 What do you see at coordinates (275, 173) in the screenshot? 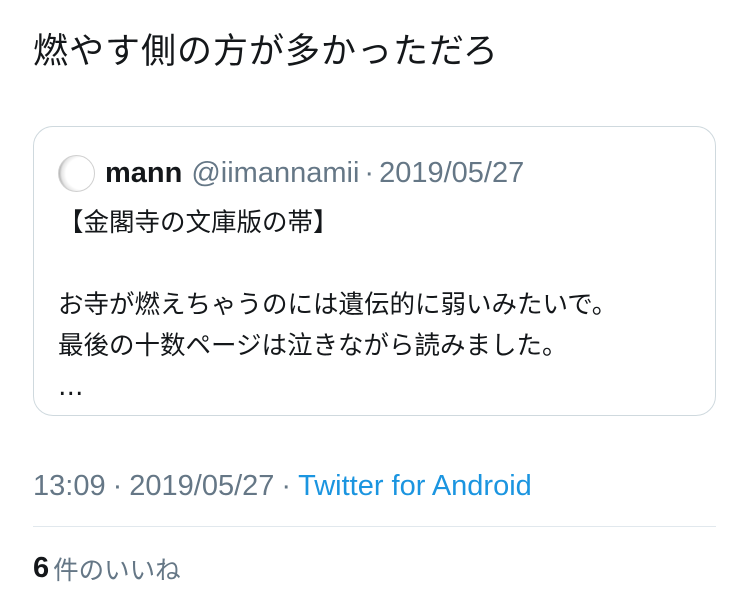
I see `quoted-author-handle: @iimannamii` at bounding box center [275, 173].